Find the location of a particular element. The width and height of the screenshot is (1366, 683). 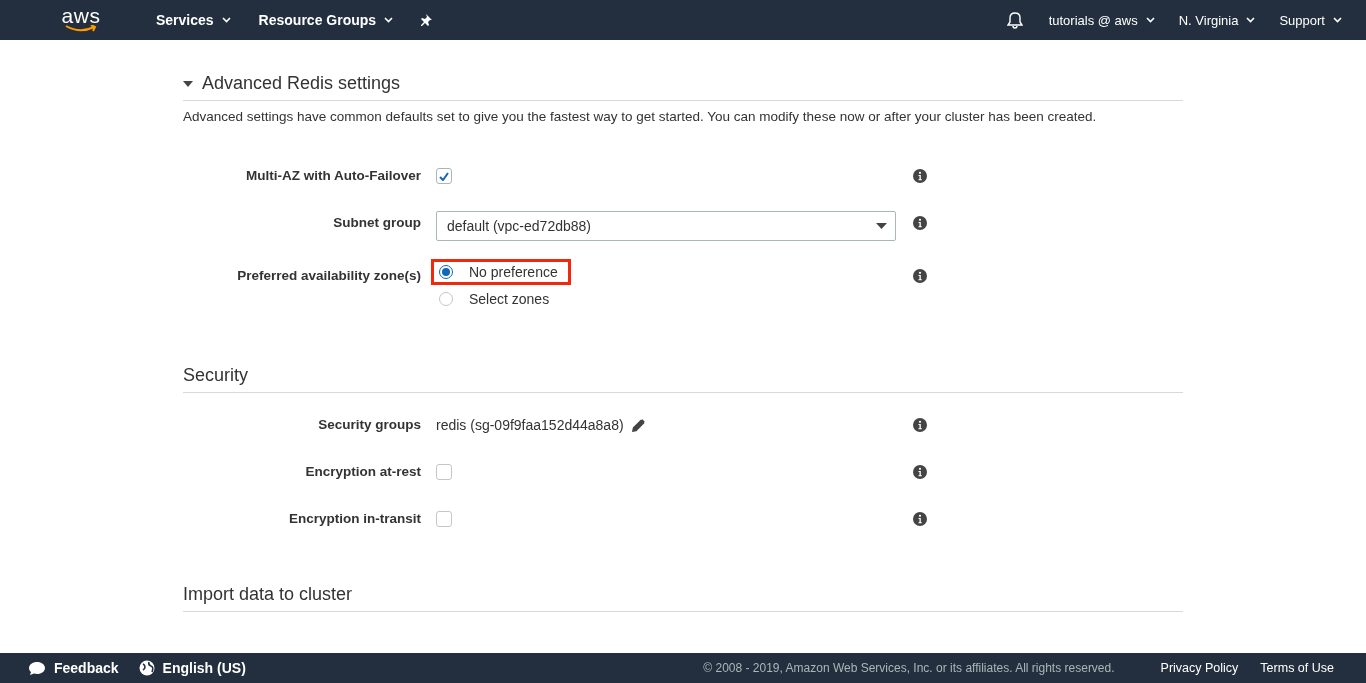

field-label: Security groups is located at coordinates (369, 425).